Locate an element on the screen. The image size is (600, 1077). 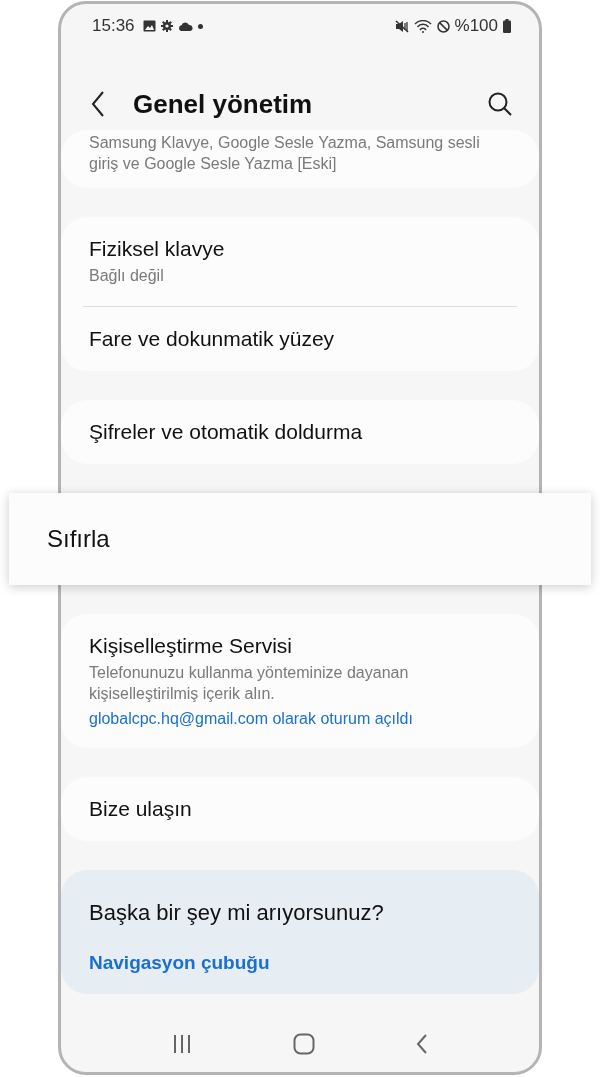
back-nav-icon is located at coordinates (422, 1044).